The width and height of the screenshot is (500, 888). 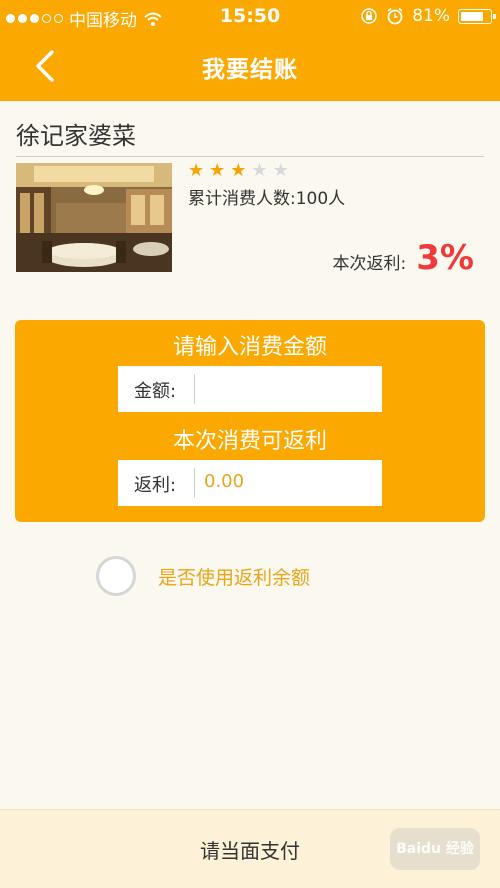 I want to click on divider, so click(x=250, y=156).